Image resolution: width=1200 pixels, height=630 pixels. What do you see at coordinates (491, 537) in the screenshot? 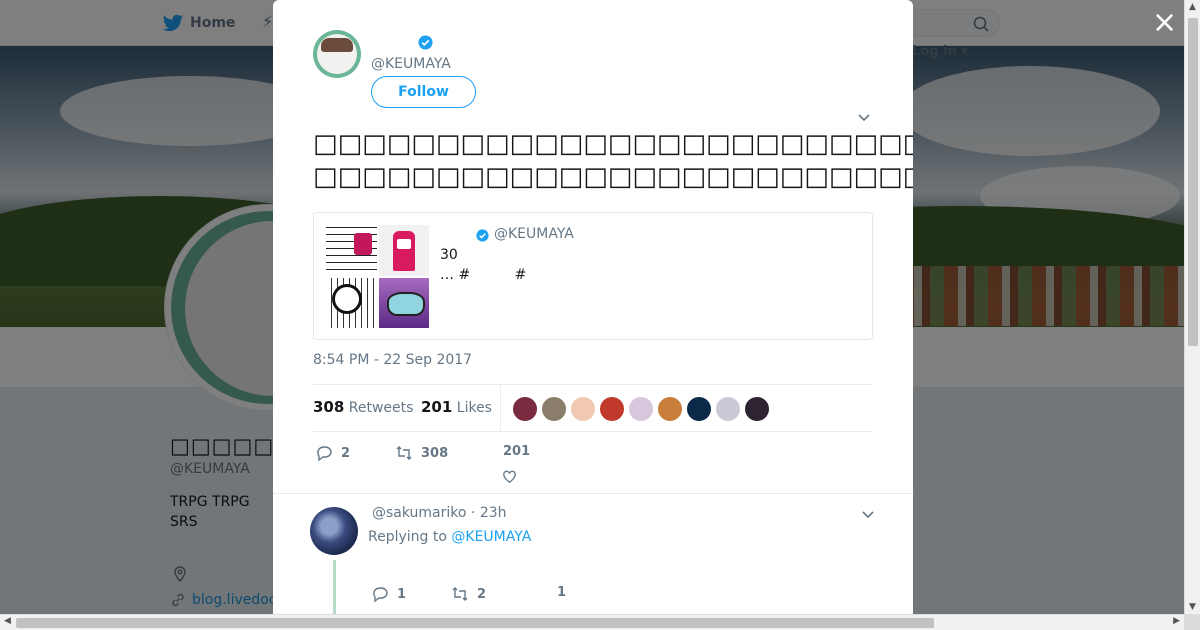
I see `replying-to-handle: @KEUMAYA` at bounding box center [491, 537].